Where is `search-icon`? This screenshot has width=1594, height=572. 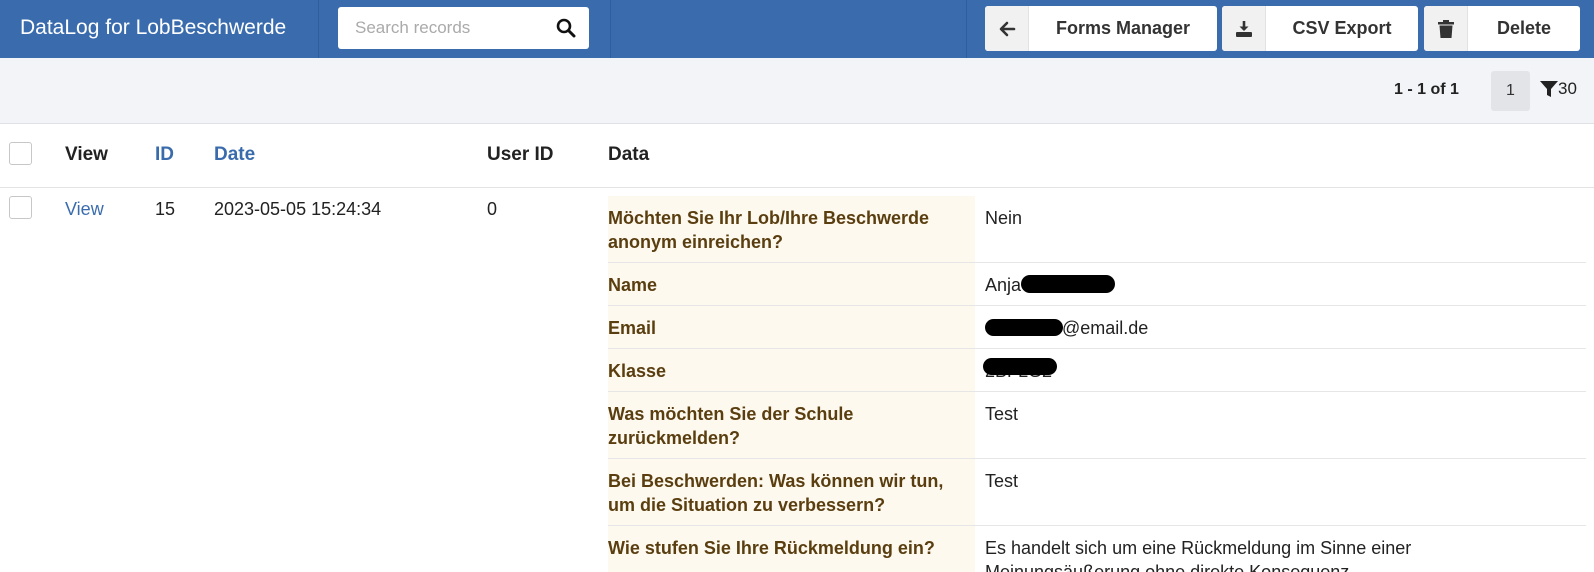 search-icon is located at coordinates (566, 28).